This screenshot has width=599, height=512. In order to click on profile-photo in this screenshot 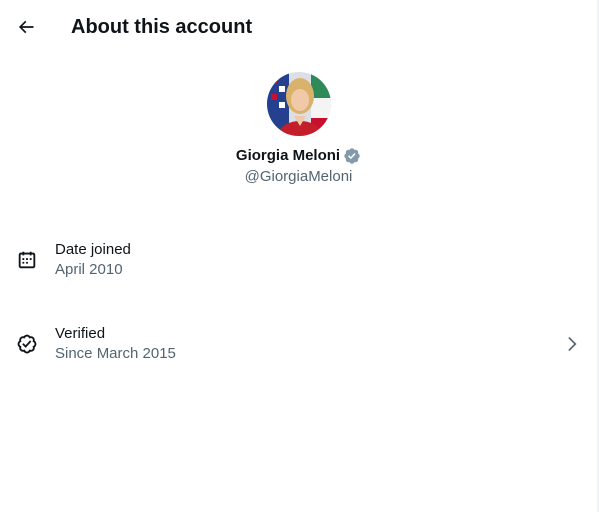, I will do `click(298, 104)`.